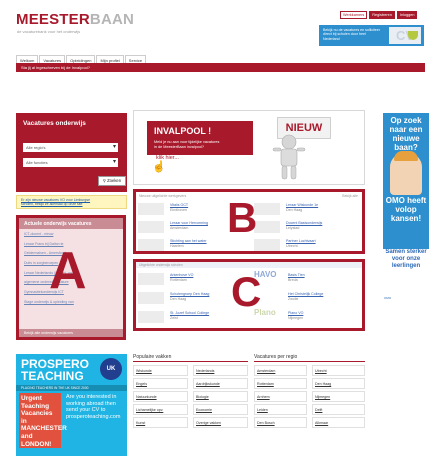  Describe the element at coordinates (280, 409) in the screenshot. I see `region-link: Leiden` at that location.